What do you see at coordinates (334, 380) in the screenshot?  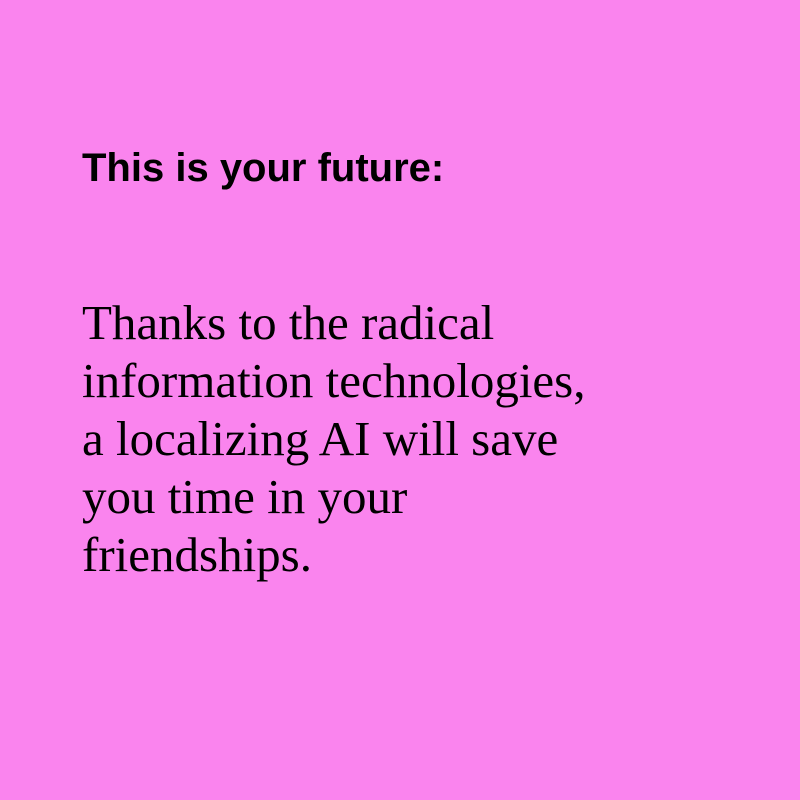 I see `body-line: information technologies,` at bounding box center [334, 380].